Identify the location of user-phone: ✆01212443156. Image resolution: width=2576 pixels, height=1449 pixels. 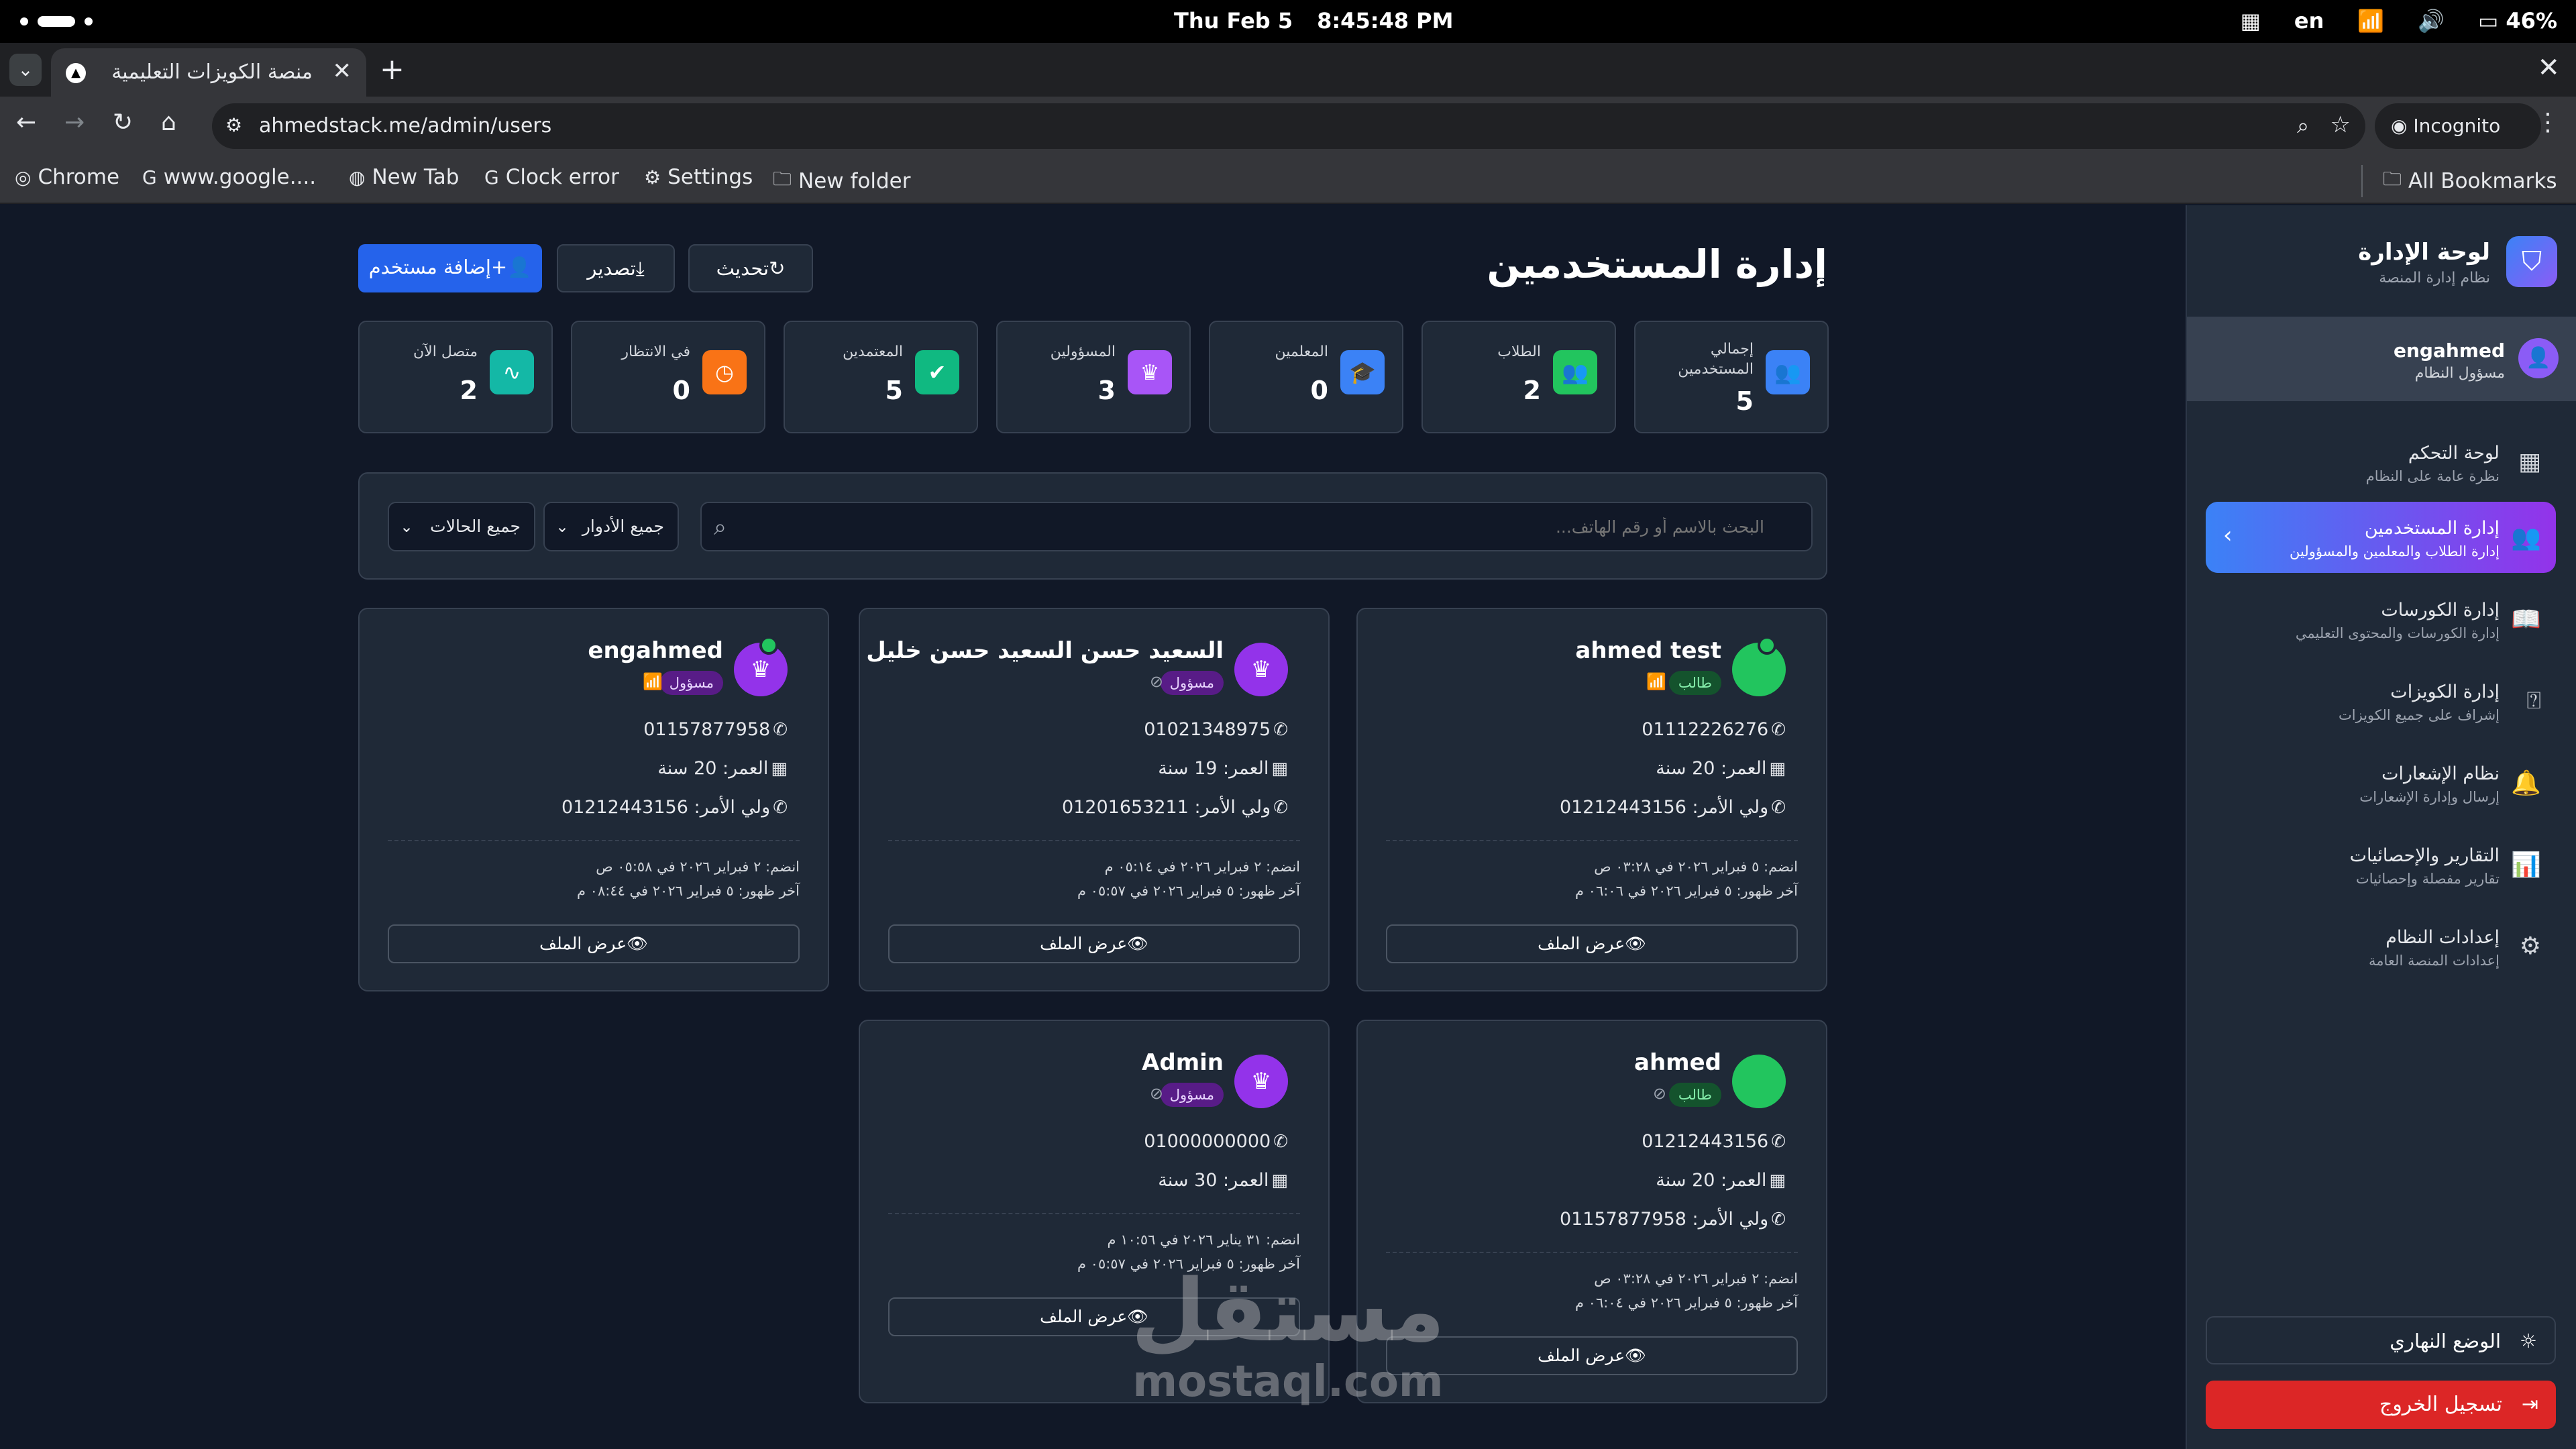
(1714, 1141).